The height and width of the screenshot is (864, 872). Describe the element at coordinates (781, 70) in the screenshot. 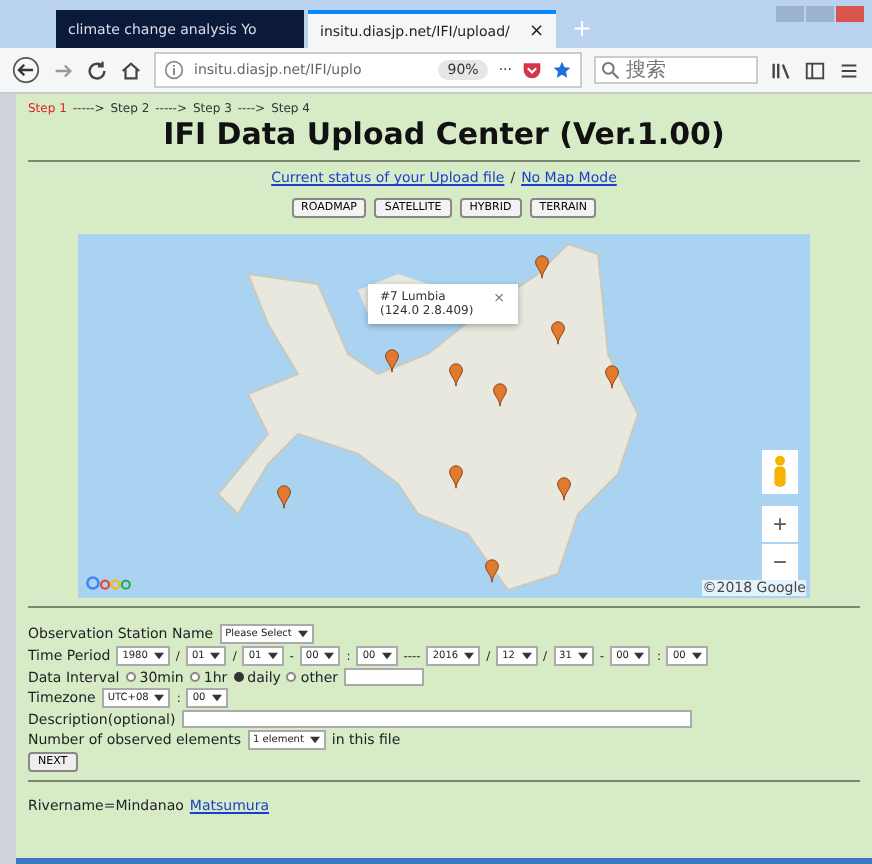

I see `library-icon` at that location.